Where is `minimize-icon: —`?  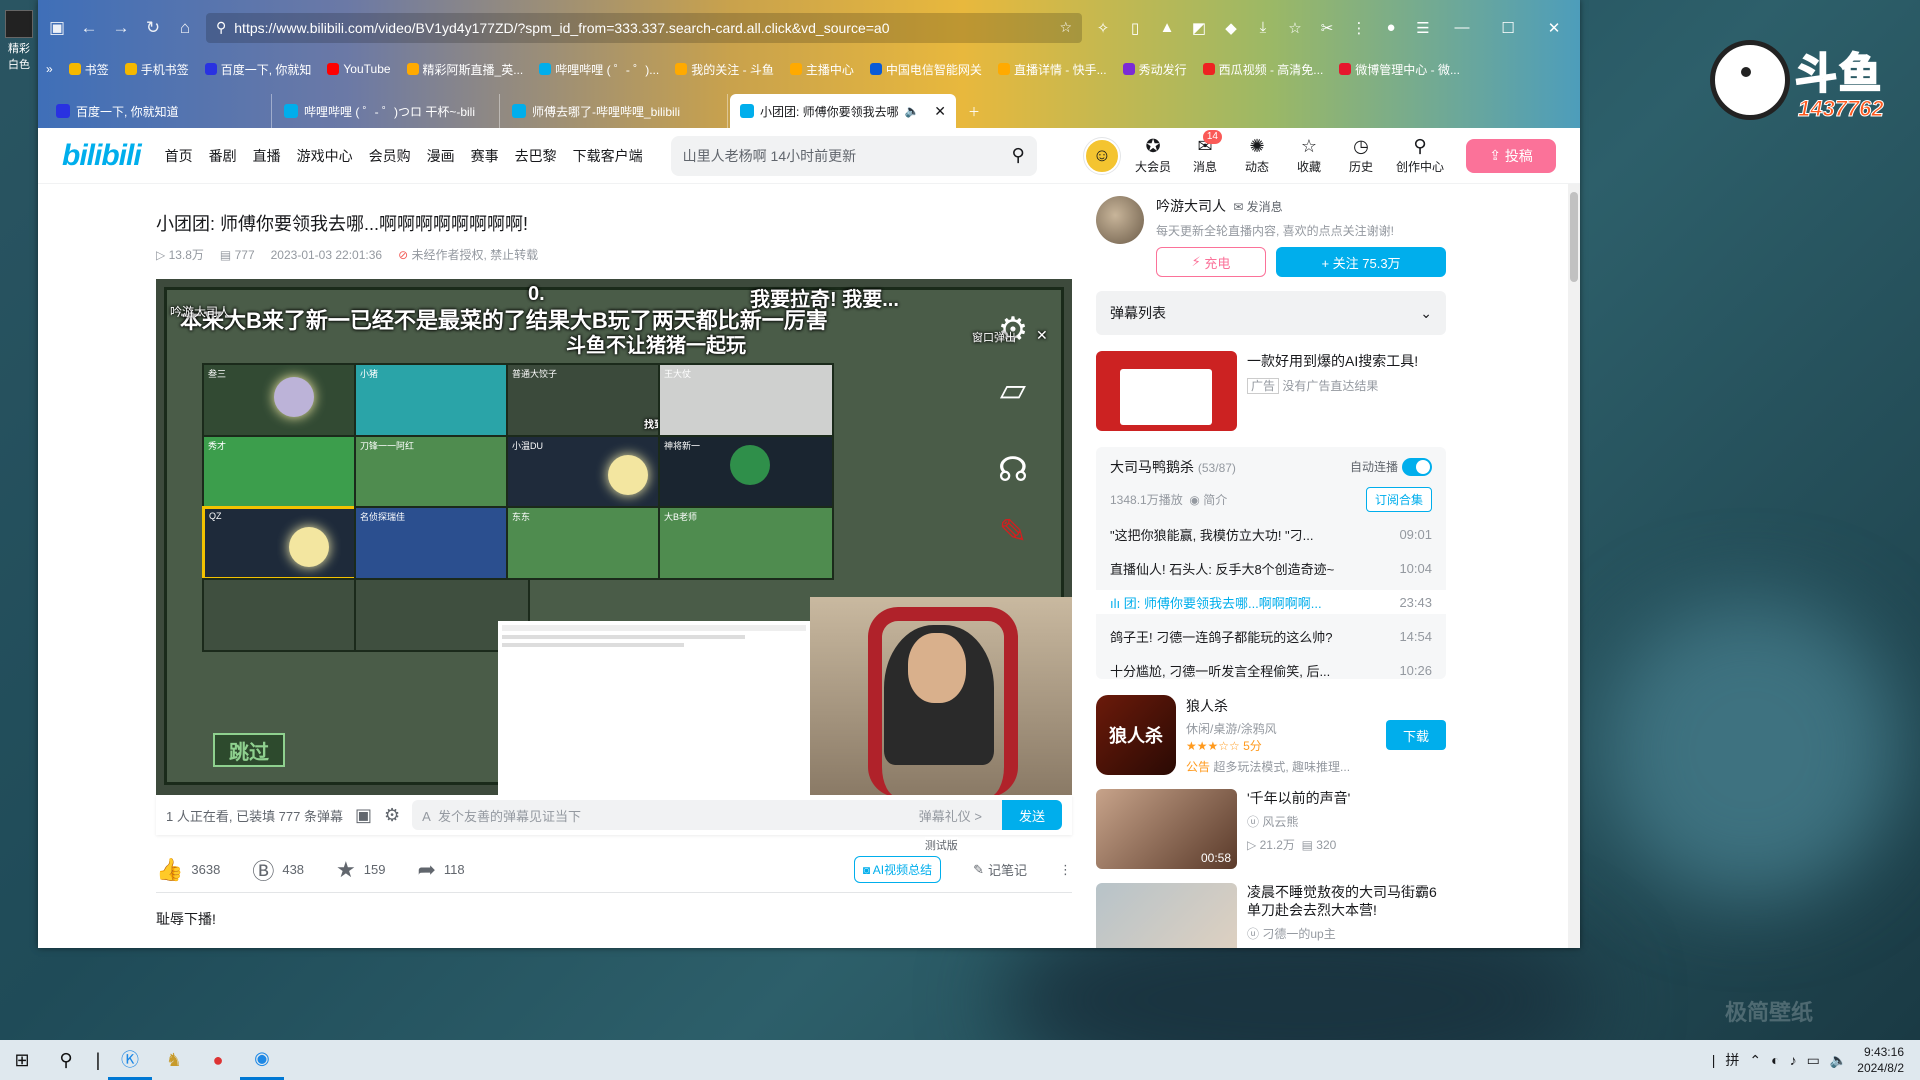
minimize-icon: — is located at coordinates (1462, 27).